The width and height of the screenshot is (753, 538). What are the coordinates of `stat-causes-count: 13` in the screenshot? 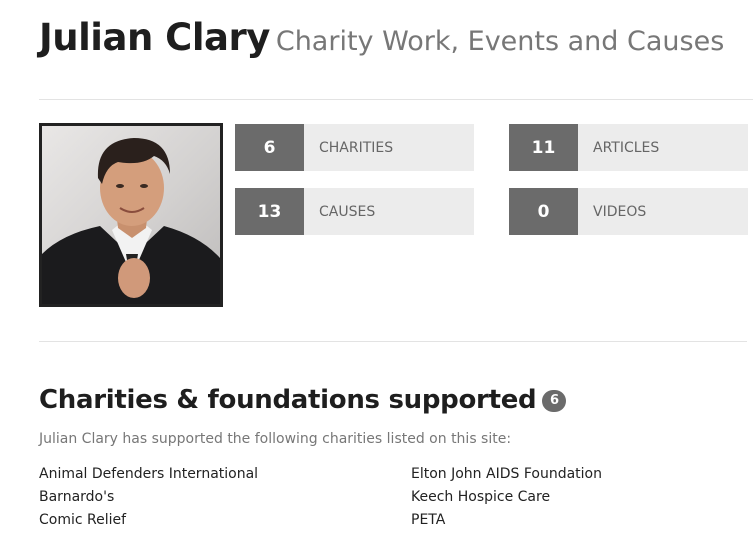 It's located at (269, 211).